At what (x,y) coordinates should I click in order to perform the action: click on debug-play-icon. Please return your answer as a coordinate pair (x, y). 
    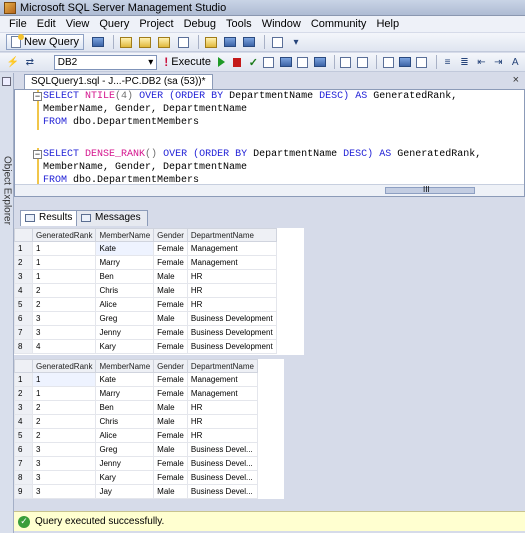
    Looking at the image, I should click on (221, 62).